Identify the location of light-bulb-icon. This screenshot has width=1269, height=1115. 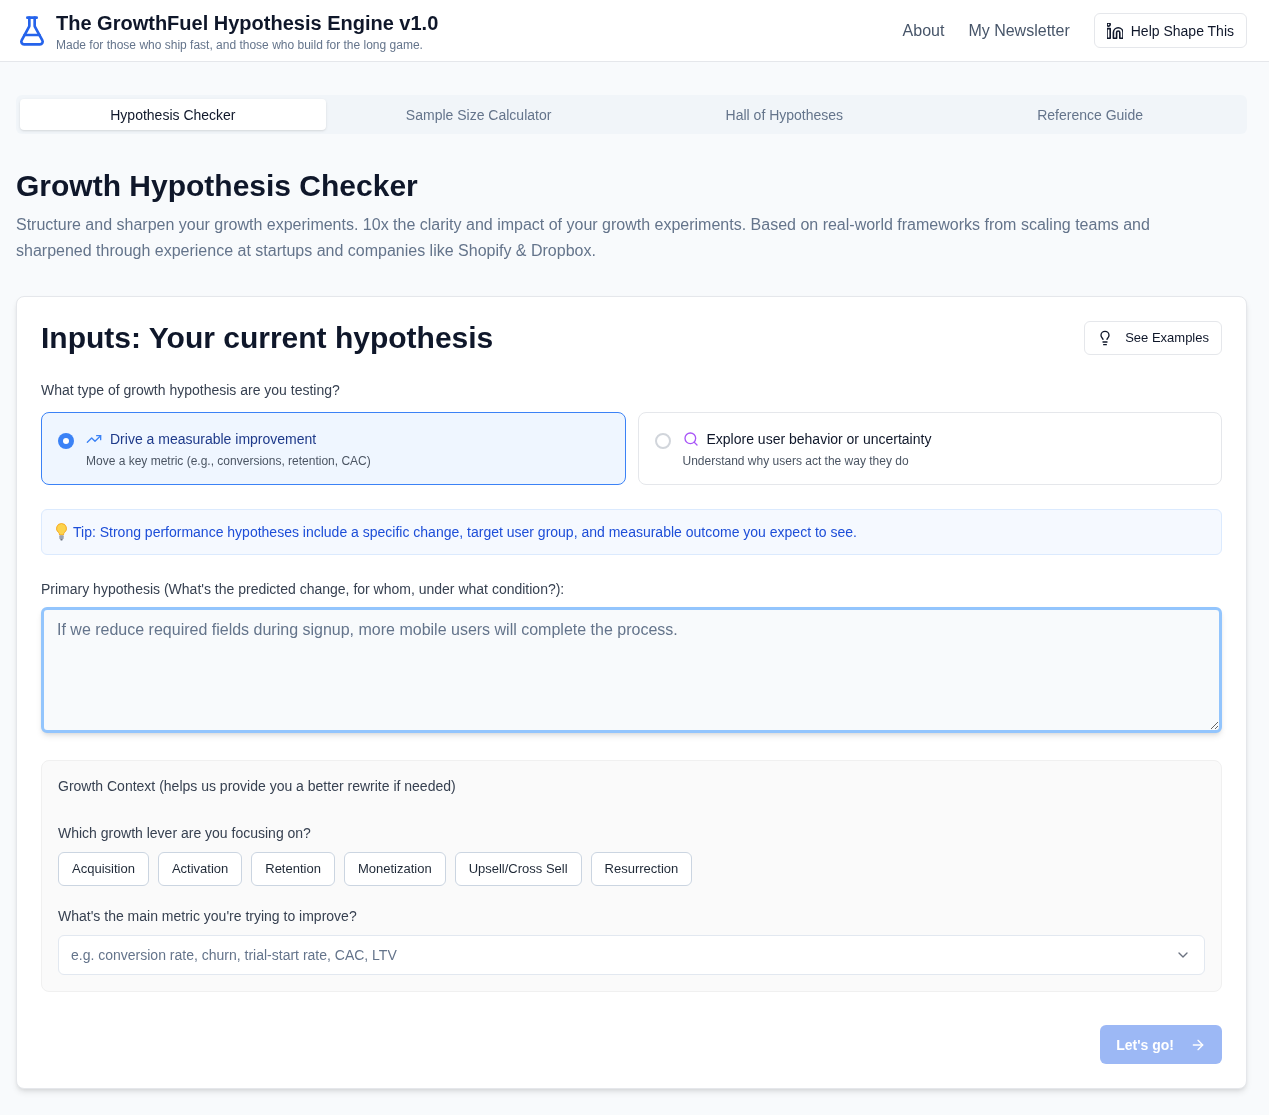
(61, 532).